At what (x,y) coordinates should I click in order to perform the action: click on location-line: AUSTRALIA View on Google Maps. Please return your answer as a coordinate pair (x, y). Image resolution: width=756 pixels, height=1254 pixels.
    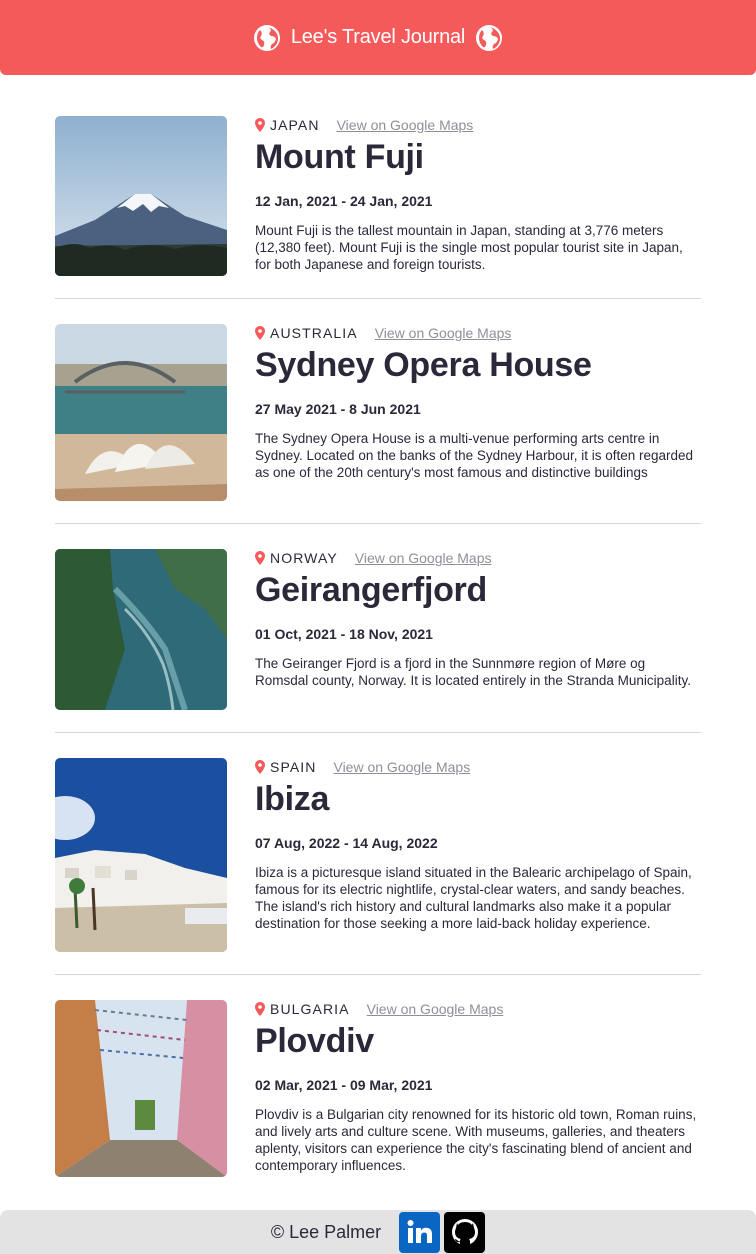
    Looking at the image, I should click on (478, 333).